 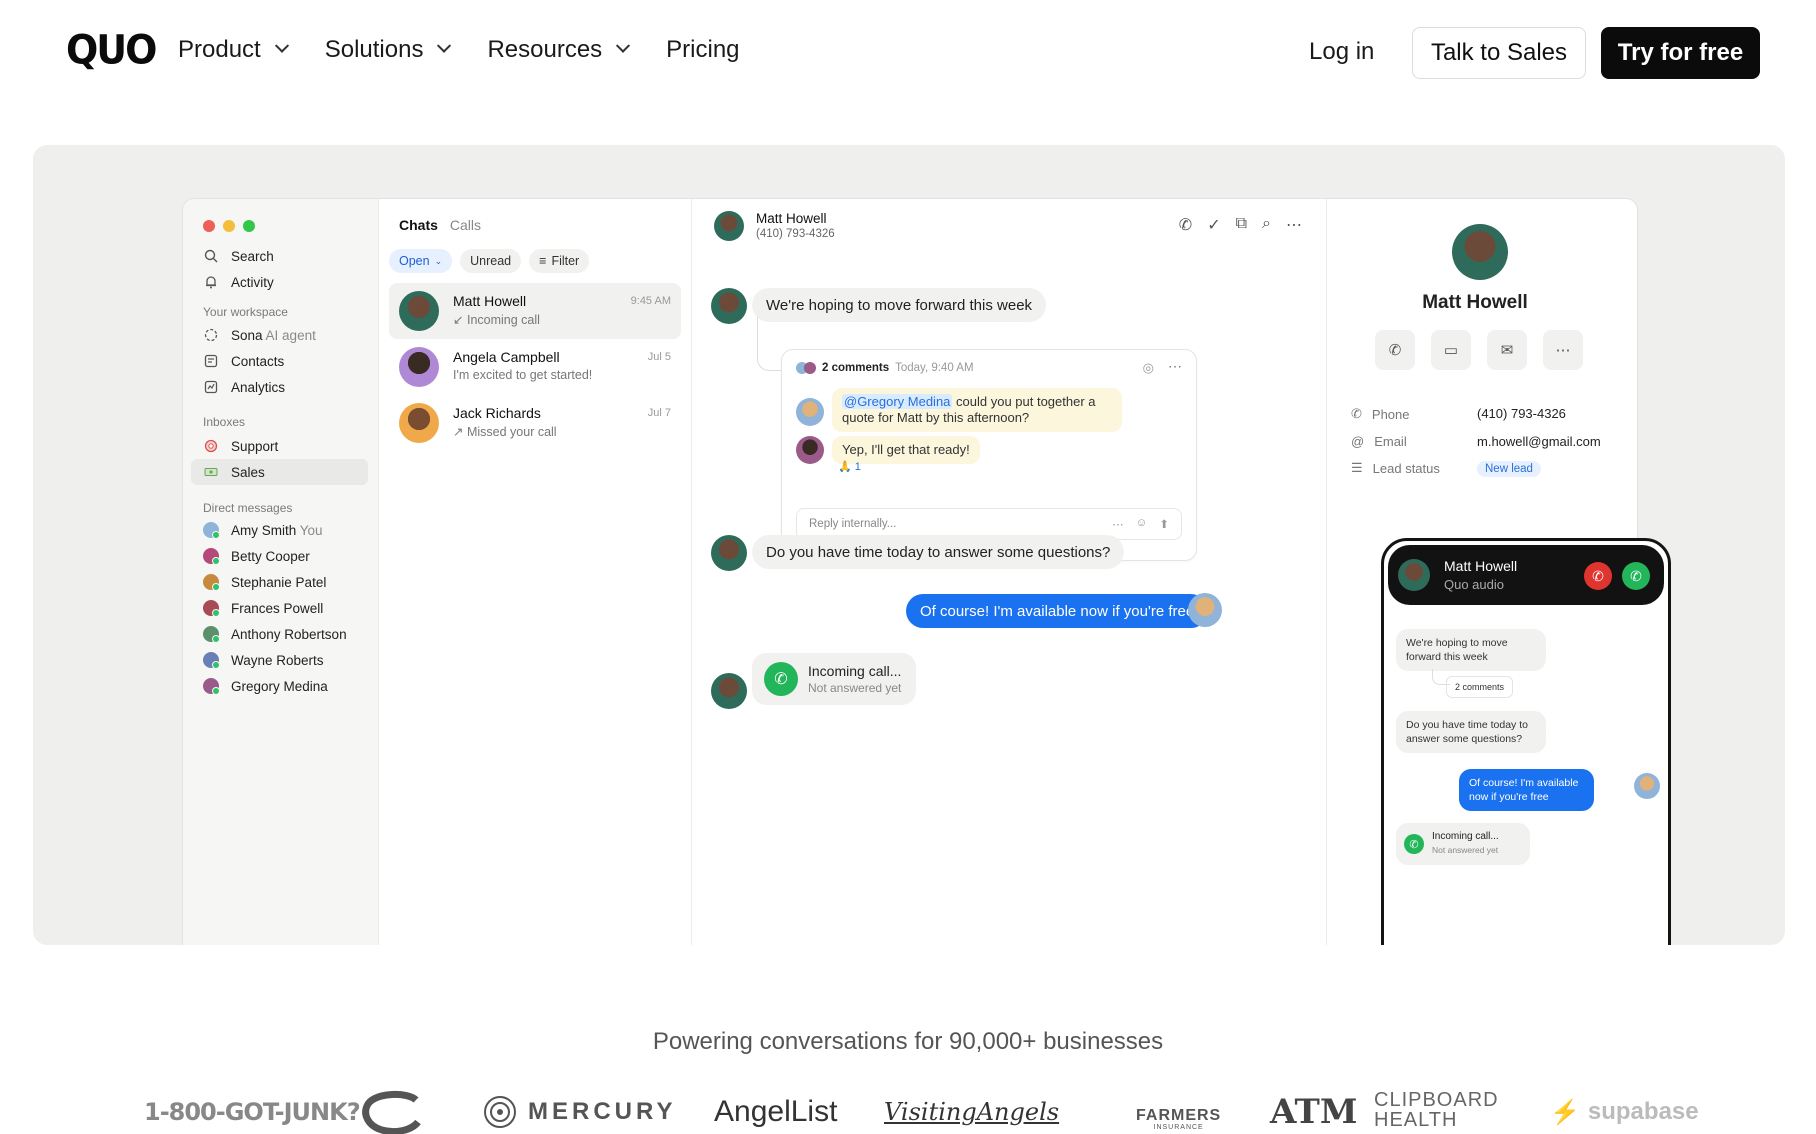 I want to click on sidebar-item-sales: Sales, so click(x=279, y=472).